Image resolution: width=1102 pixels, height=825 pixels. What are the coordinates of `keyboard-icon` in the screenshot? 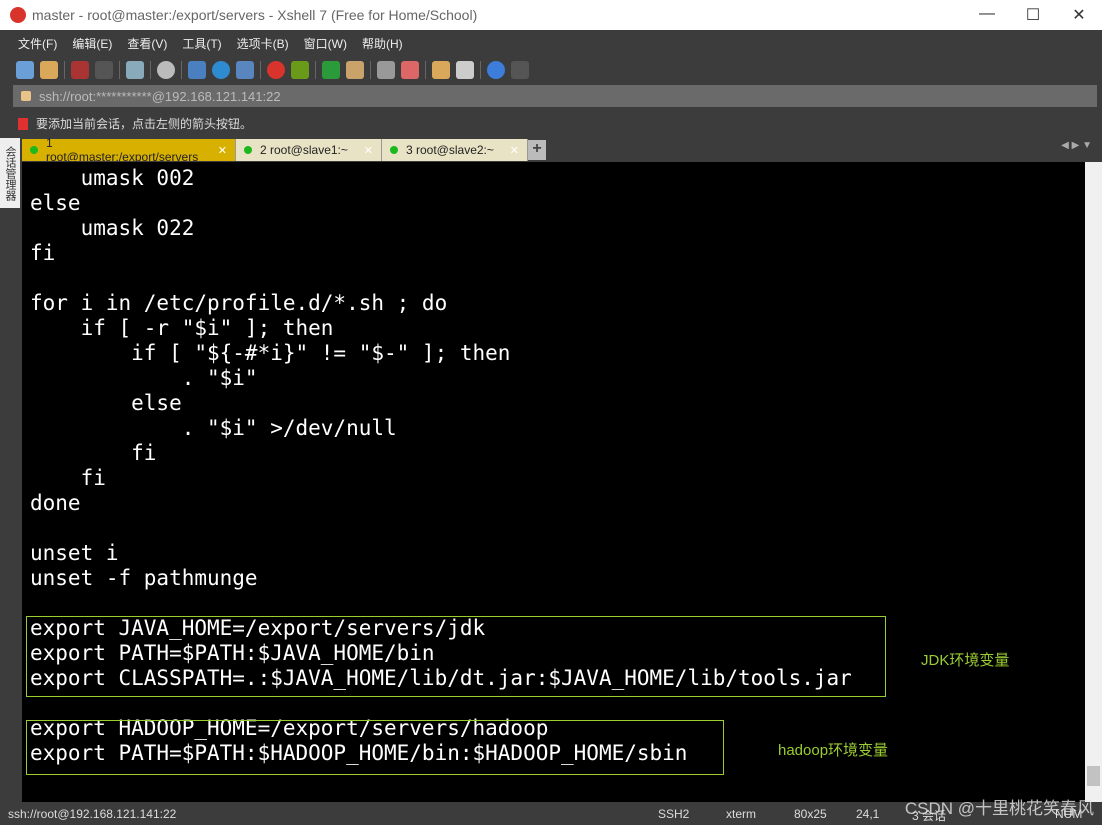 It's located at (386, 70).